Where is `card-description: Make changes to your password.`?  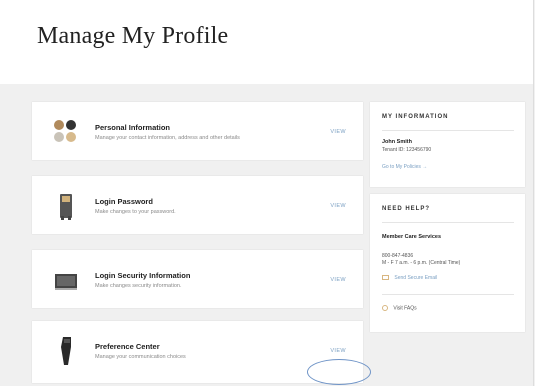 card-description: Make changes to your password. is located at coordinates (135, 212).